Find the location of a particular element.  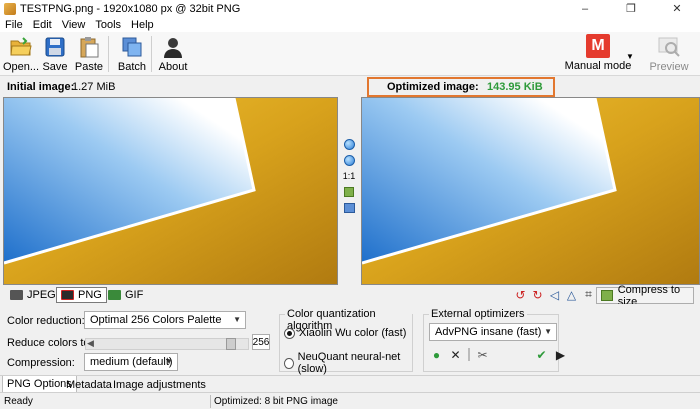

paste-label: Paste is located at coordinates (89, 67).